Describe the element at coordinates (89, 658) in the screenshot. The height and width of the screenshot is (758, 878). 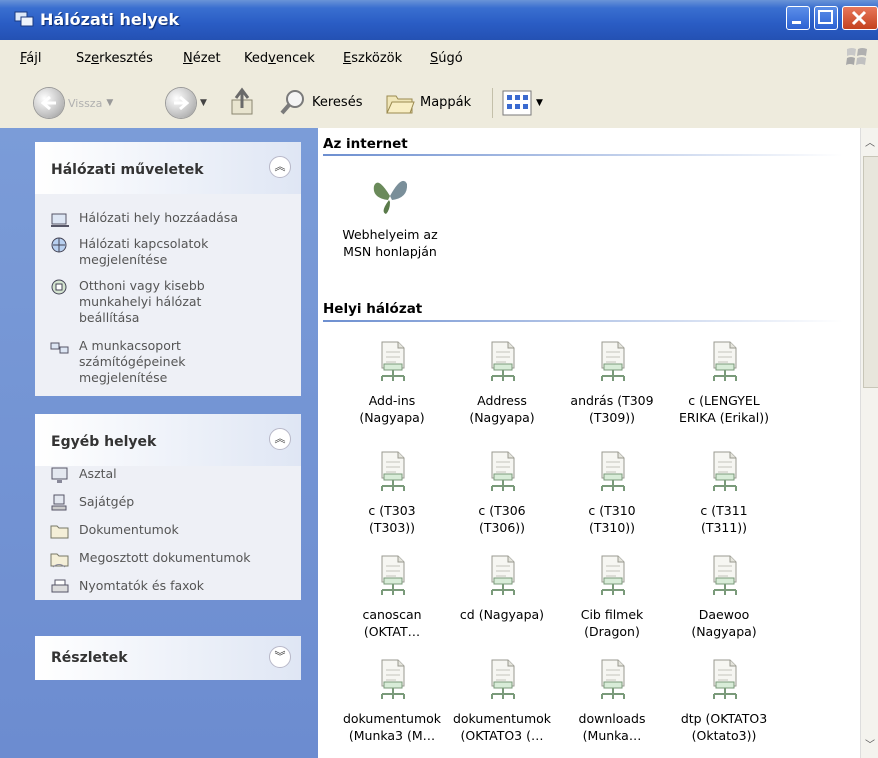
I see `details-title: Részletek` at that location.